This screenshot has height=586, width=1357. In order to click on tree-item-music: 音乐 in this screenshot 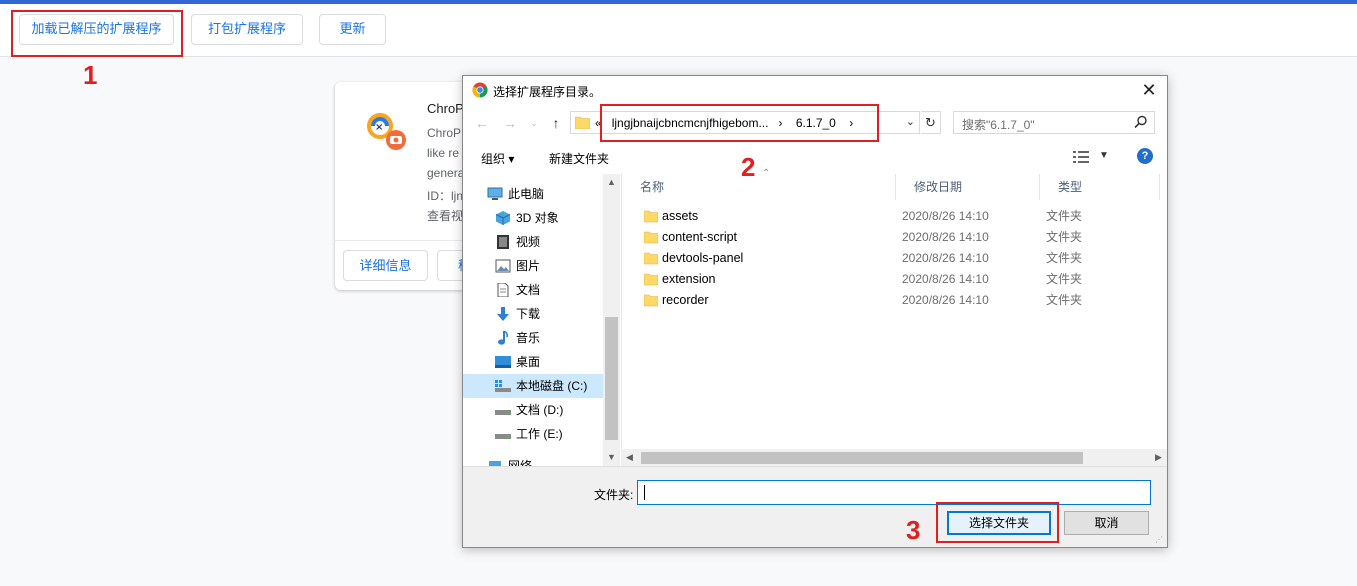, I will do `click(533, 338)`.